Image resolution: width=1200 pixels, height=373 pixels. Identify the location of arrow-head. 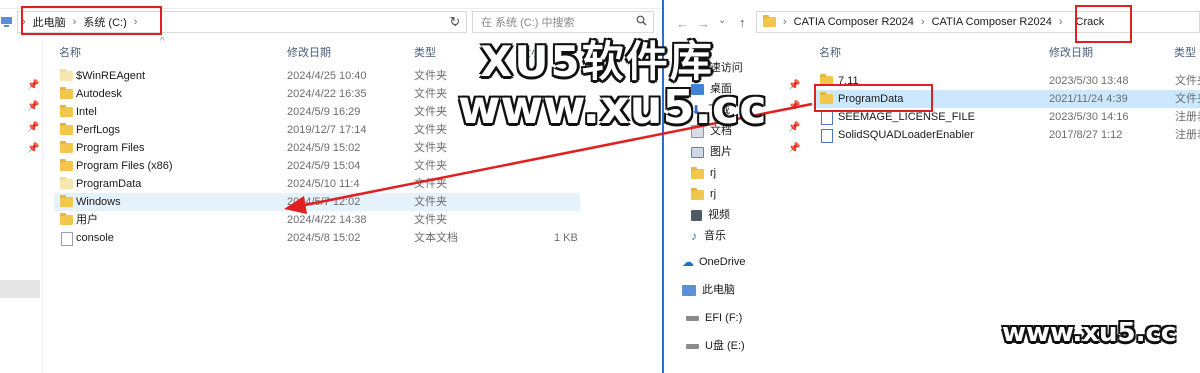
(295, 205).